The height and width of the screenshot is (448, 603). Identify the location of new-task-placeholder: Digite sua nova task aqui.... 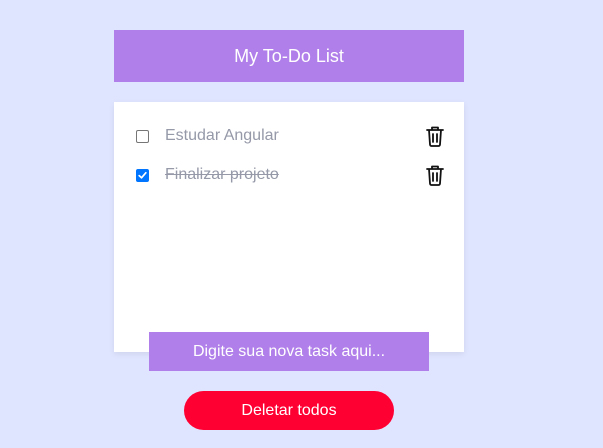
(289, 351).